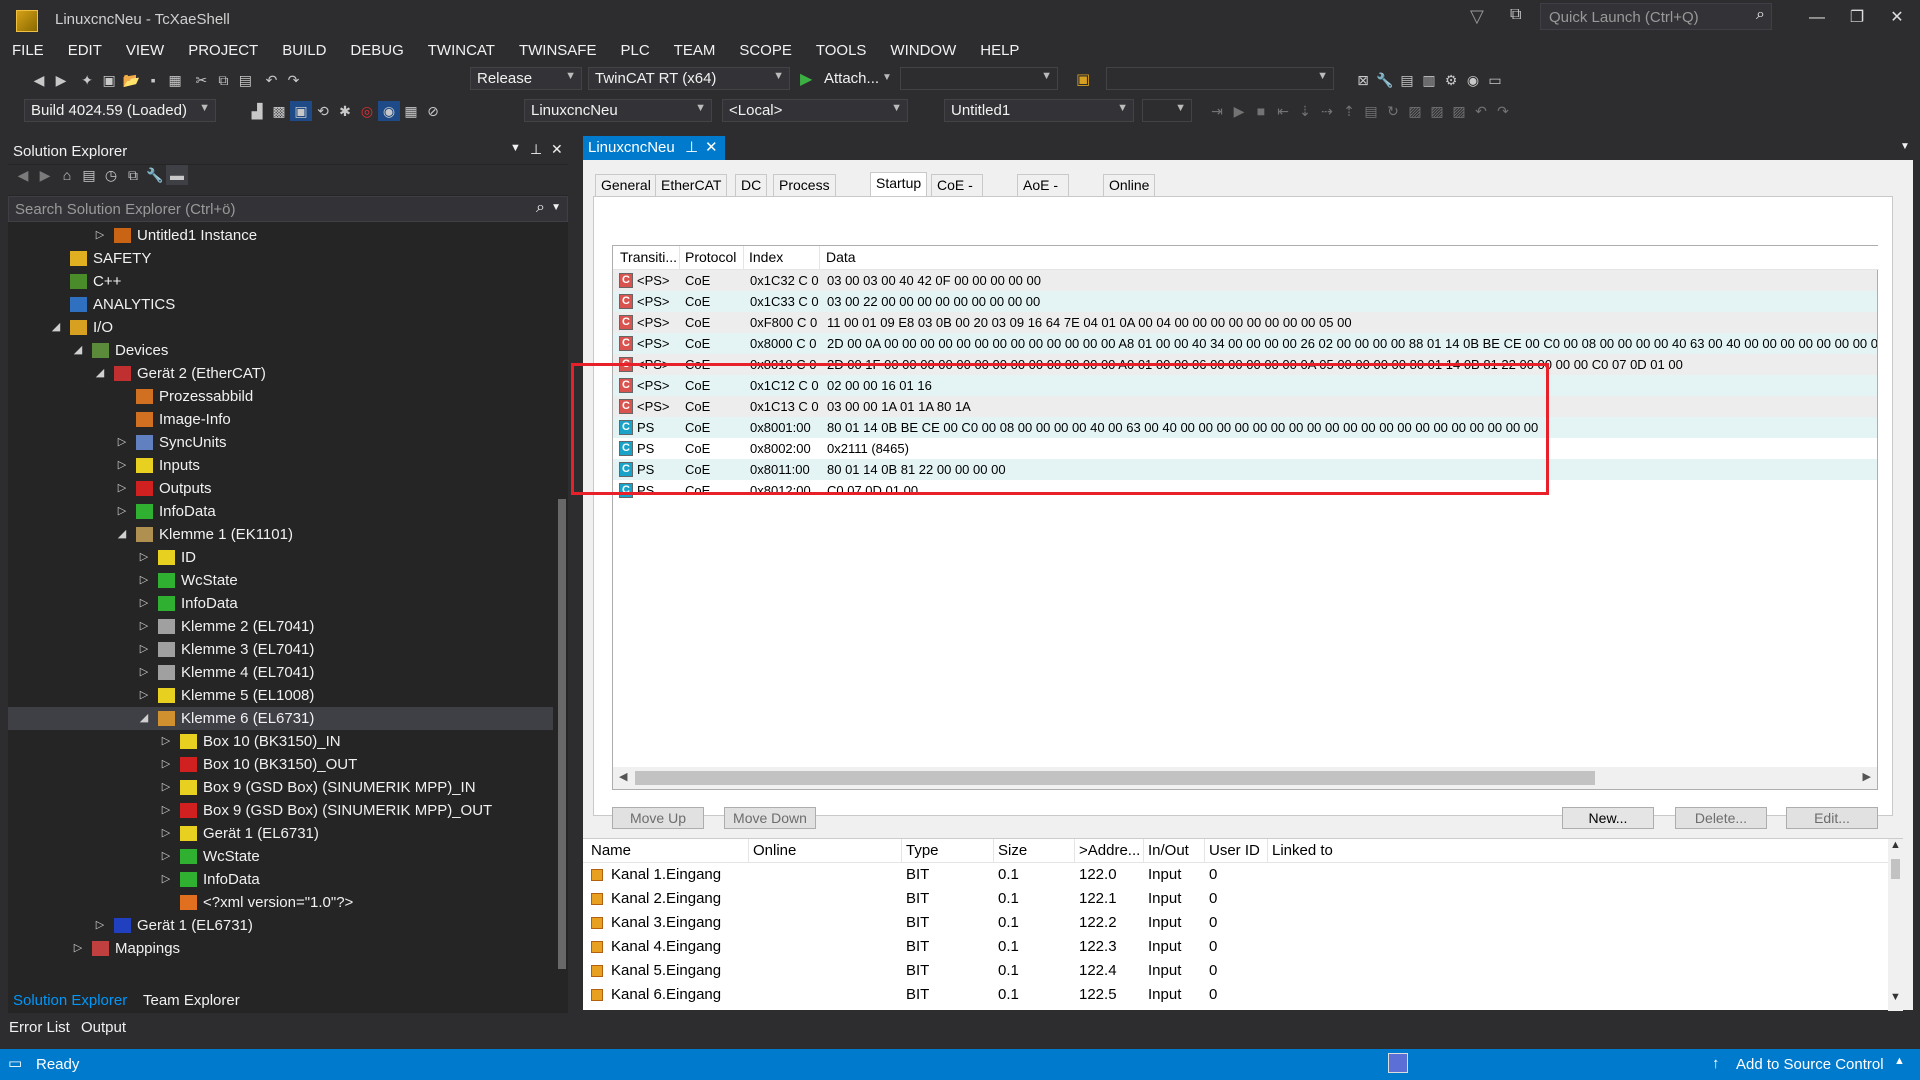 The height and width of the screenshot is (1080, 1920). What do you see at coordinates (280, 649) in the screenshot?
I see `tree-item: ▷ Klemme 3 (EL7041)` at bounding box center [280, 649].